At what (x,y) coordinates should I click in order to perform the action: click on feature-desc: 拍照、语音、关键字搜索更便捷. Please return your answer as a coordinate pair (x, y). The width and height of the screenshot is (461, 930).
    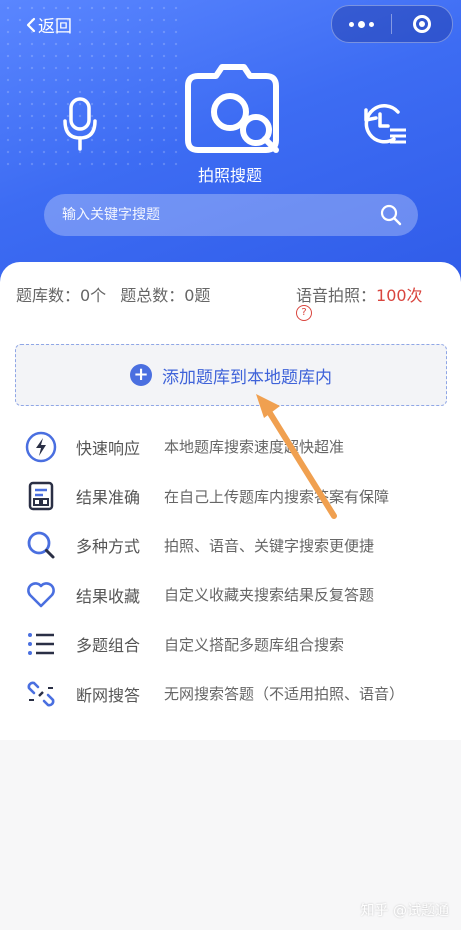
    Looking at the image, I should click on (269, 545).